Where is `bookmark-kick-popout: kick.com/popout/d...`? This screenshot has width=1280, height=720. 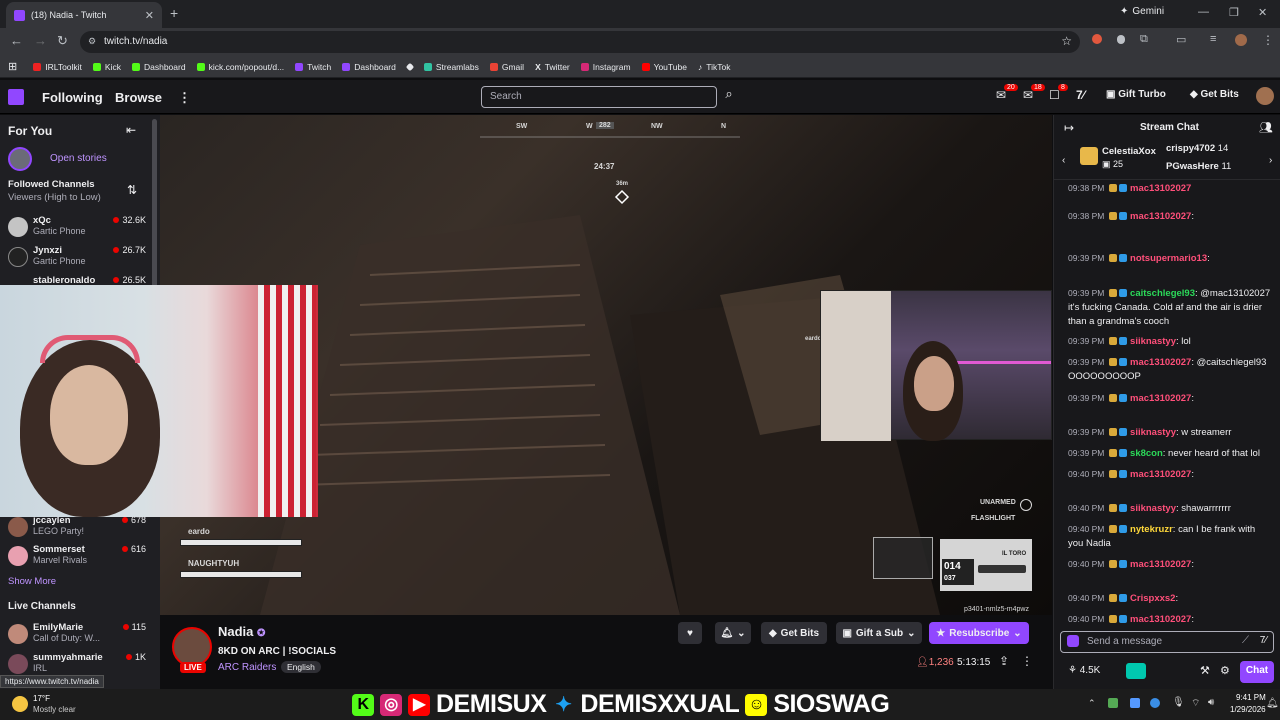 bookmark-kick-popout: kick.com/popout/d... is located at coordinates (240, 67).